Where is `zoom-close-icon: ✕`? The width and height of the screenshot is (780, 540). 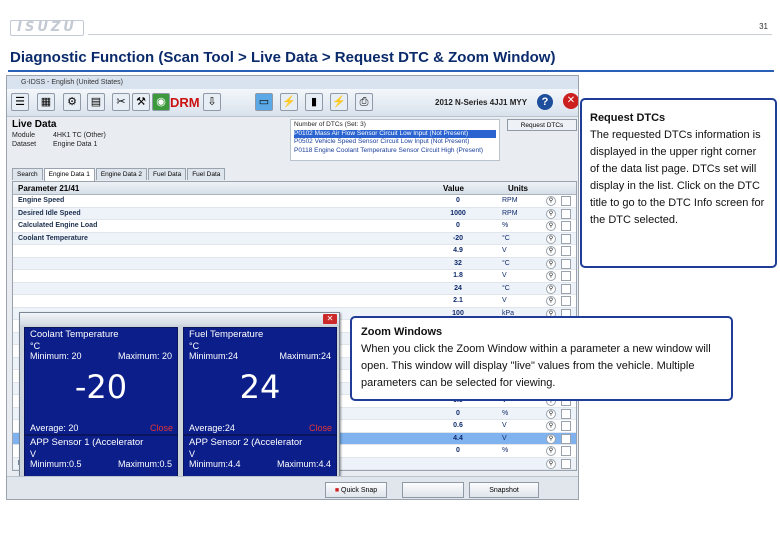
zoom-close-icon: ✕ is located at coordinates (330, 319).